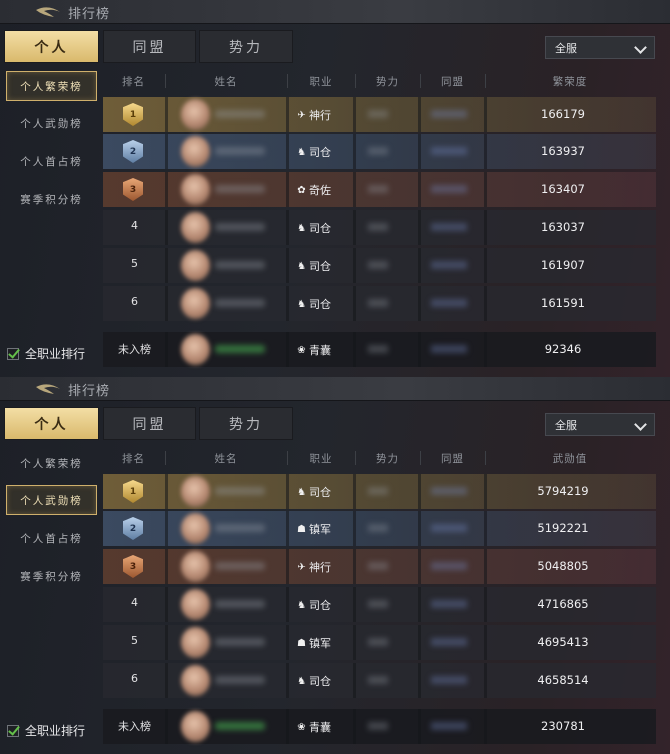  What do you see at coordinates (379, 349) in the screenshot?
I see `self-rank-row: 未入榜 ❀ 青囊 92346` at bounding box center [379, 349].